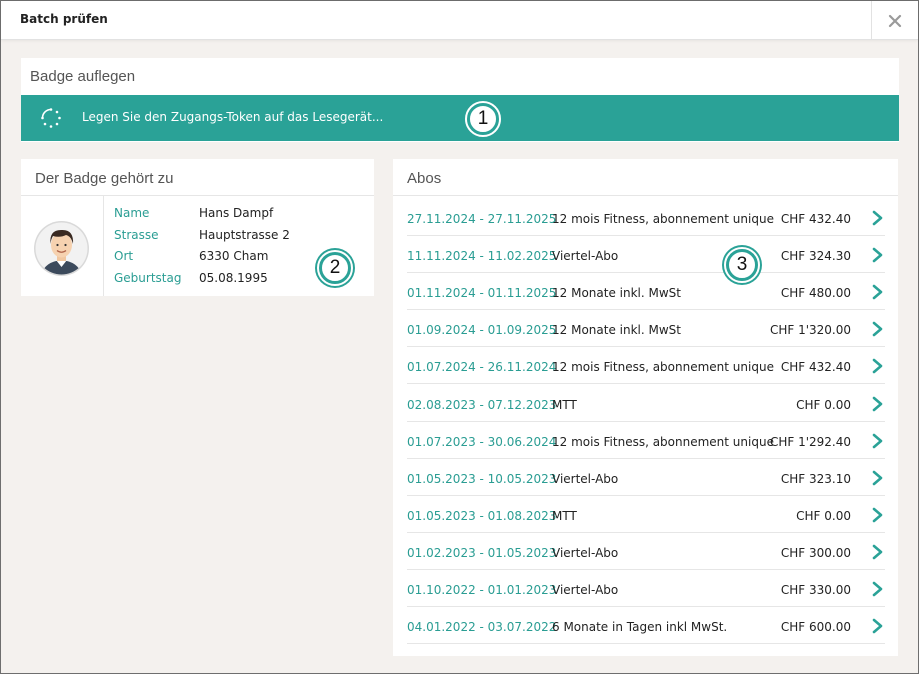 The image size is (919, 674). What do you see at coordinates (482, 552) in the screenshot?
I see `abo-period: 01.02.2023 - 01.05.2023` at bounding box center [482, 552].